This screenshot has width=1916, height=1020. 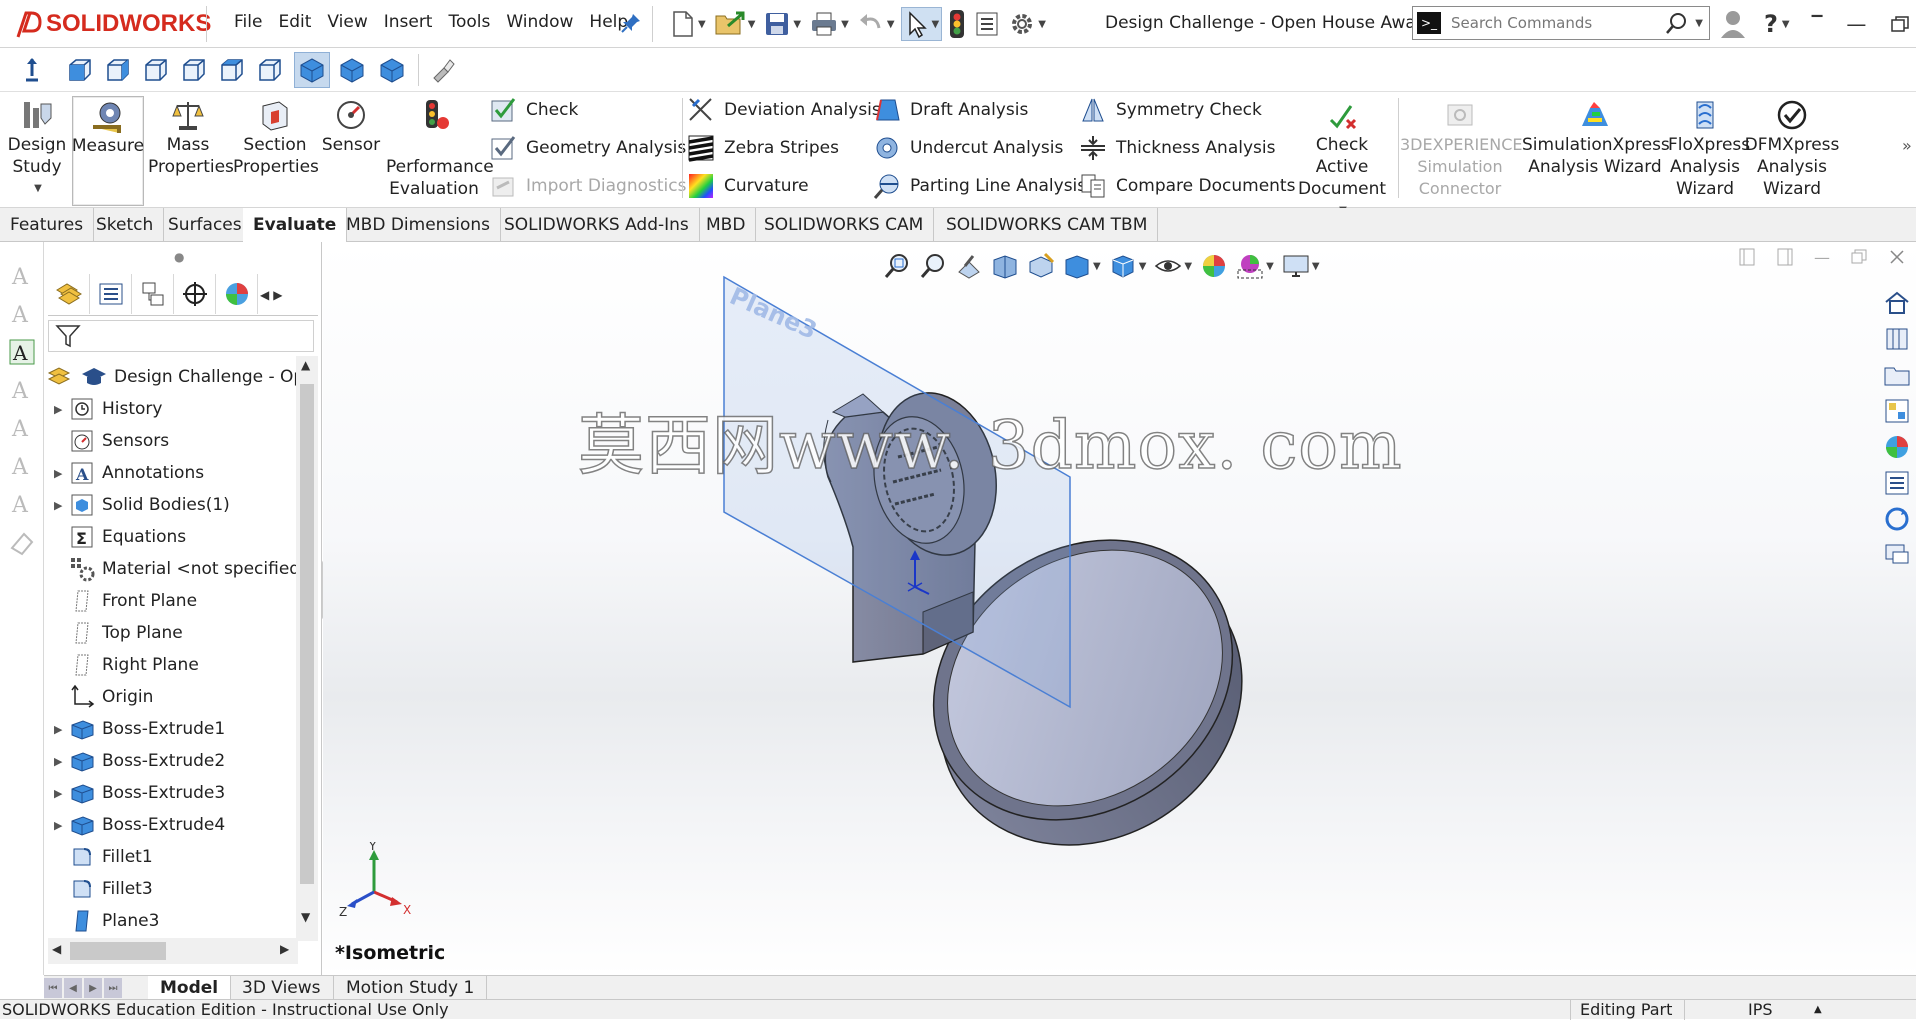 I want to click on new-document-button: ▼, so click(x=688, y=24).